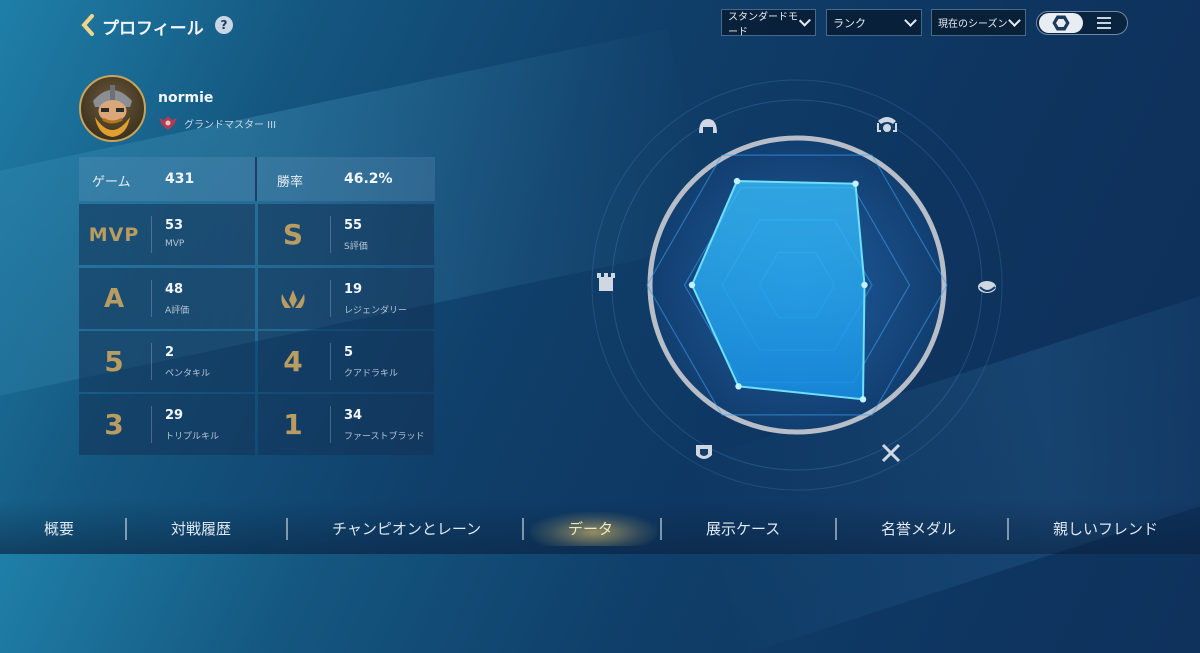 The image size is (1200, 653). I want to click on rank-dropdown-label: ランク, so click(849, 23).